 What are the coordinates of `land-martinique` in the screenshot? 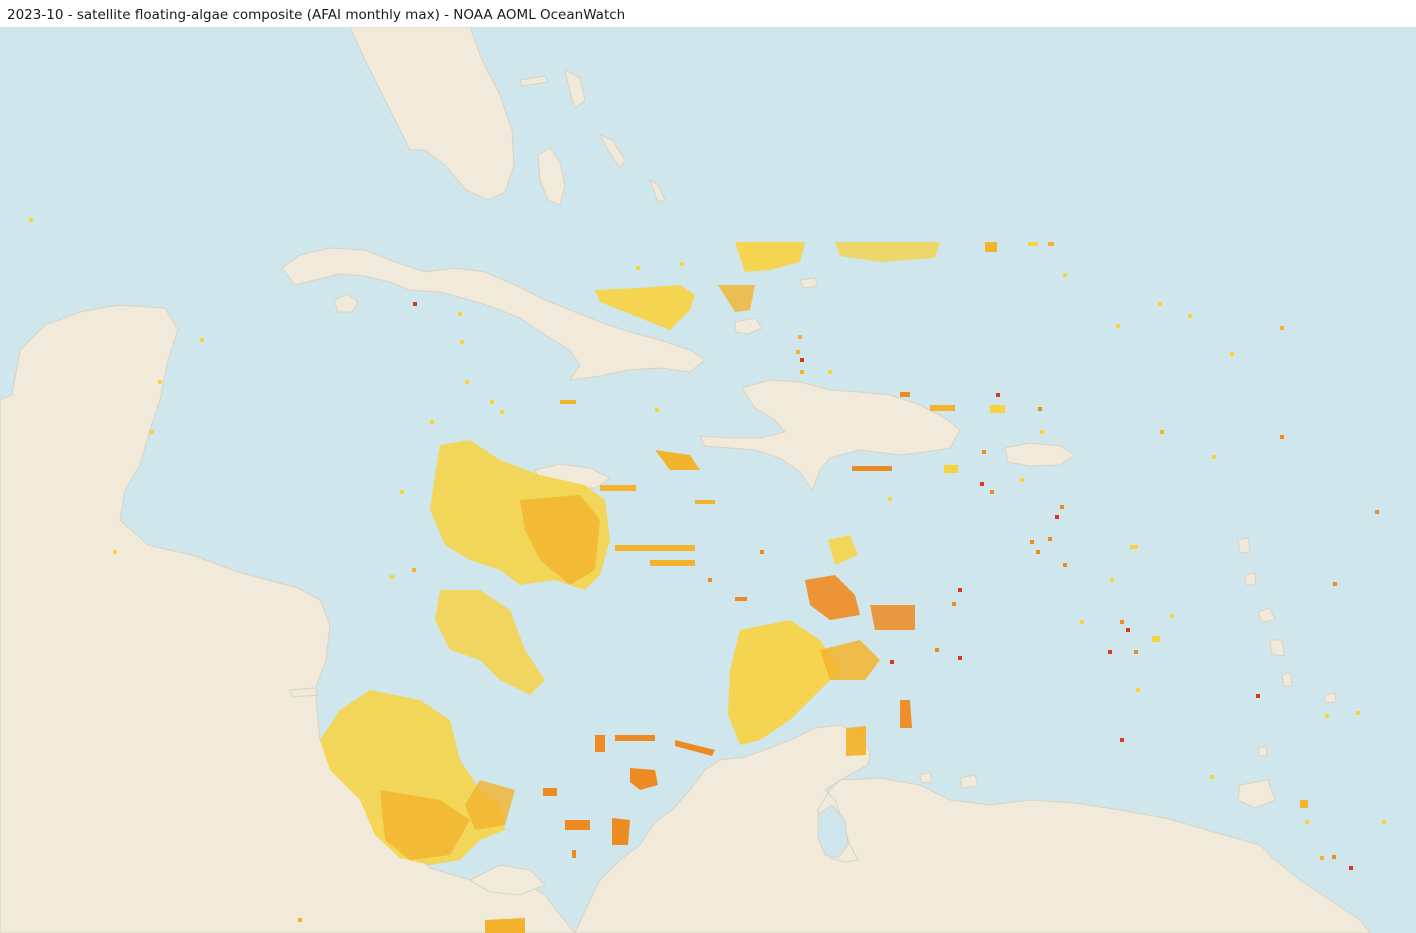 It's located at (1277, 648).